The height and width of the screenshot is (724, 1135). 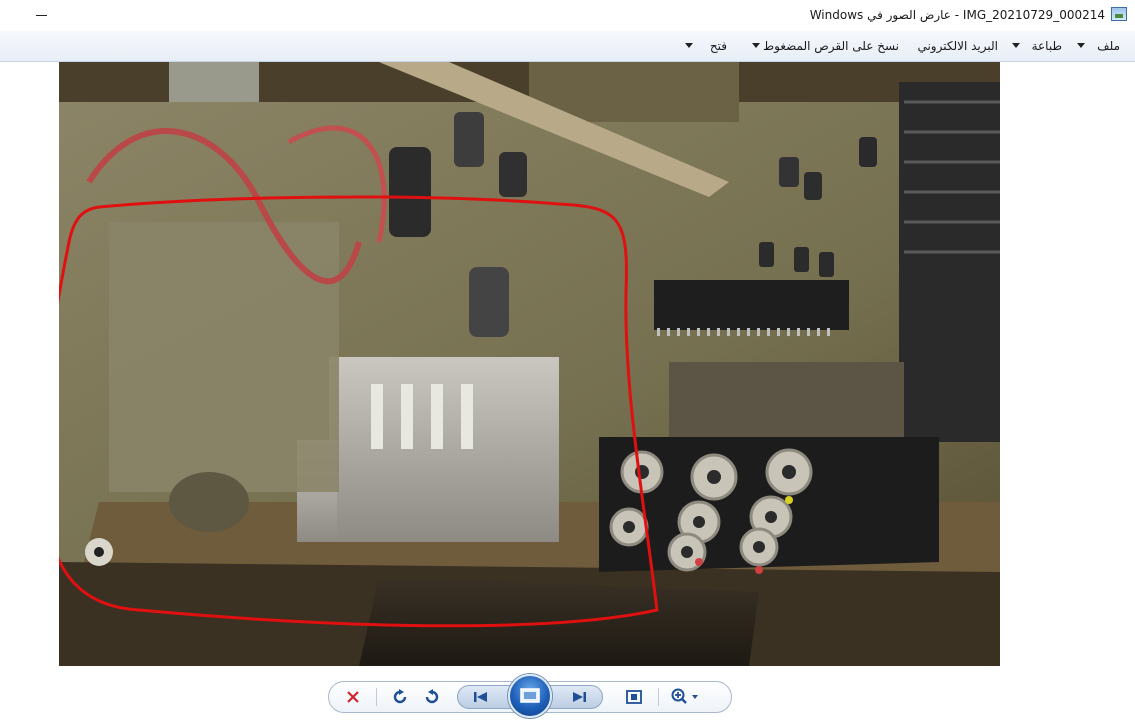 I want to click on rotate-counterclockwise-button, so click(x=432, y=697).